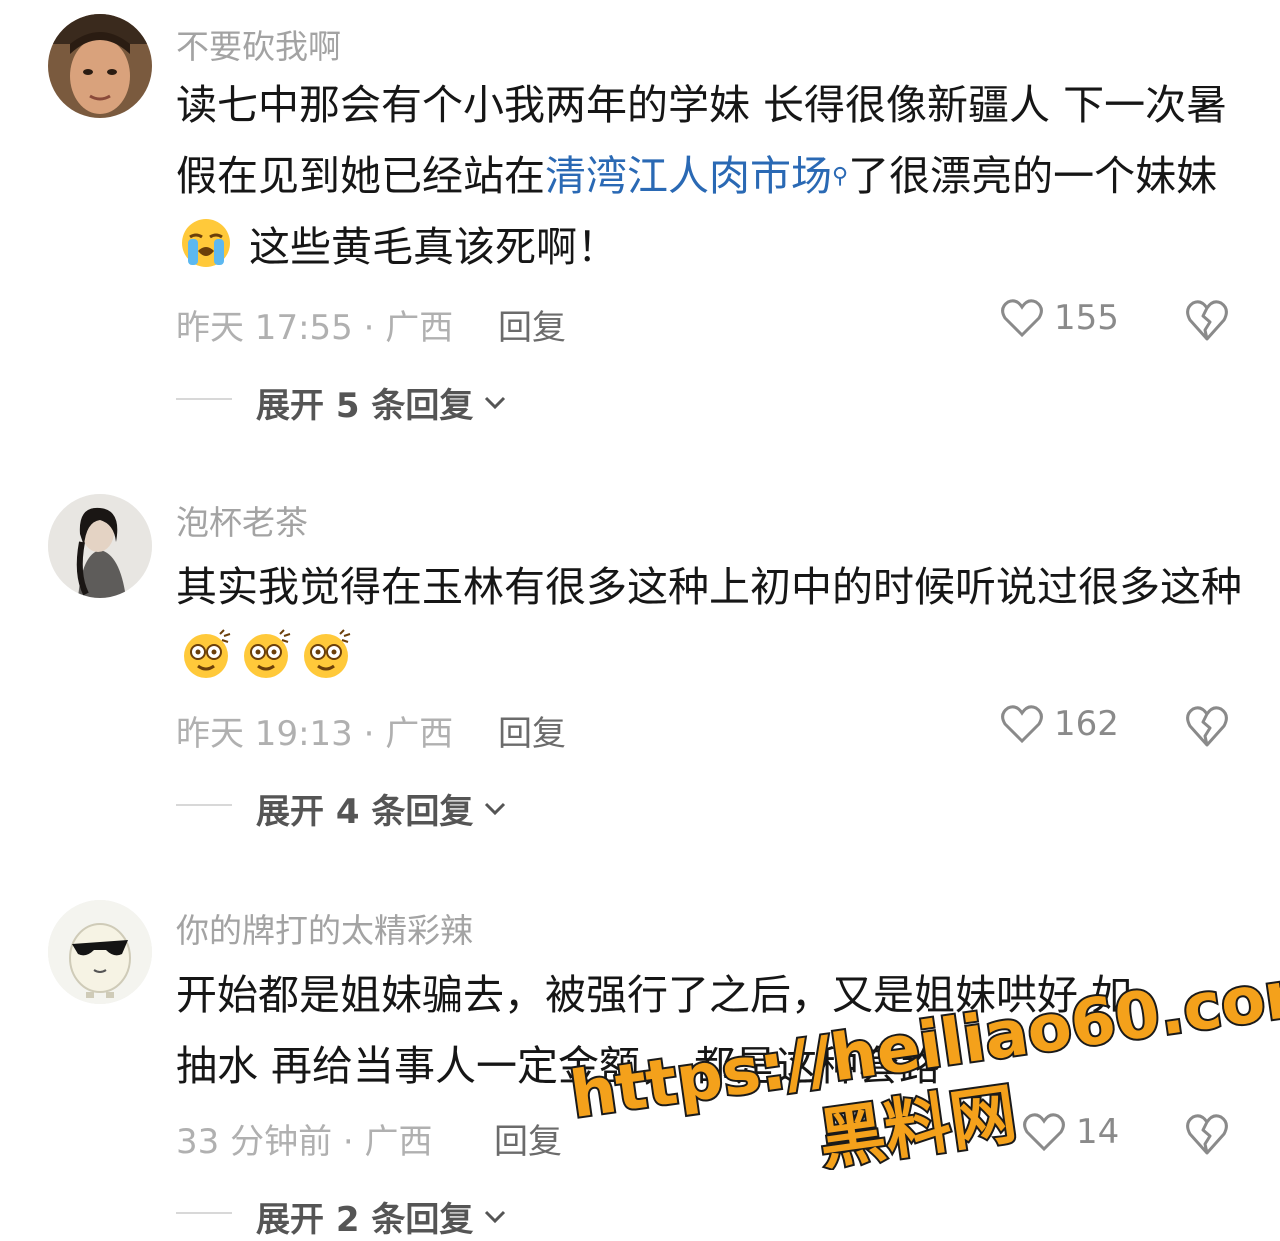 This screenshot has width=1280, height=1241. What do you see at coordinates (365, 406) in the screenshot?
I see `expand-replies-label: 展开 5 条回复` at bounding box center [365, 406].